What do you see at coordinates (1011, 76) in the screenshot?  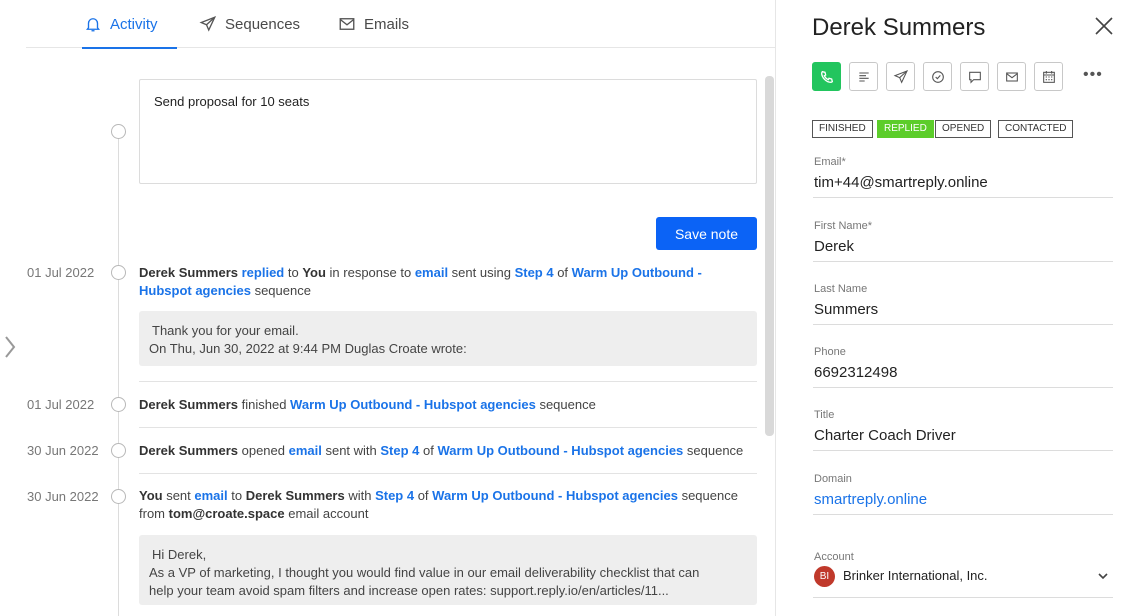 I see `email-button` at bounding box center [1011, 76].